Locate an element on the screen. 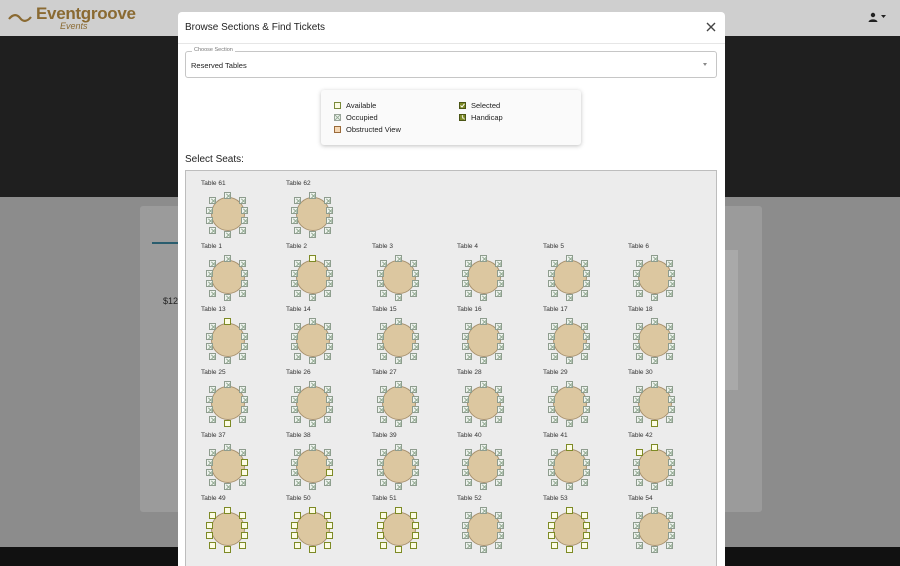  brand-logo: Eventgroove Events is located at coordinates (72, 18).